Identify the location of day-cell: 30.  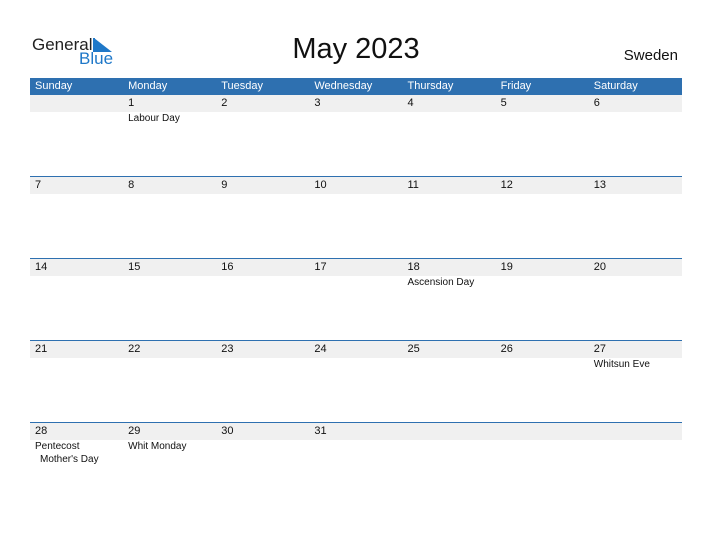
(262, 463).